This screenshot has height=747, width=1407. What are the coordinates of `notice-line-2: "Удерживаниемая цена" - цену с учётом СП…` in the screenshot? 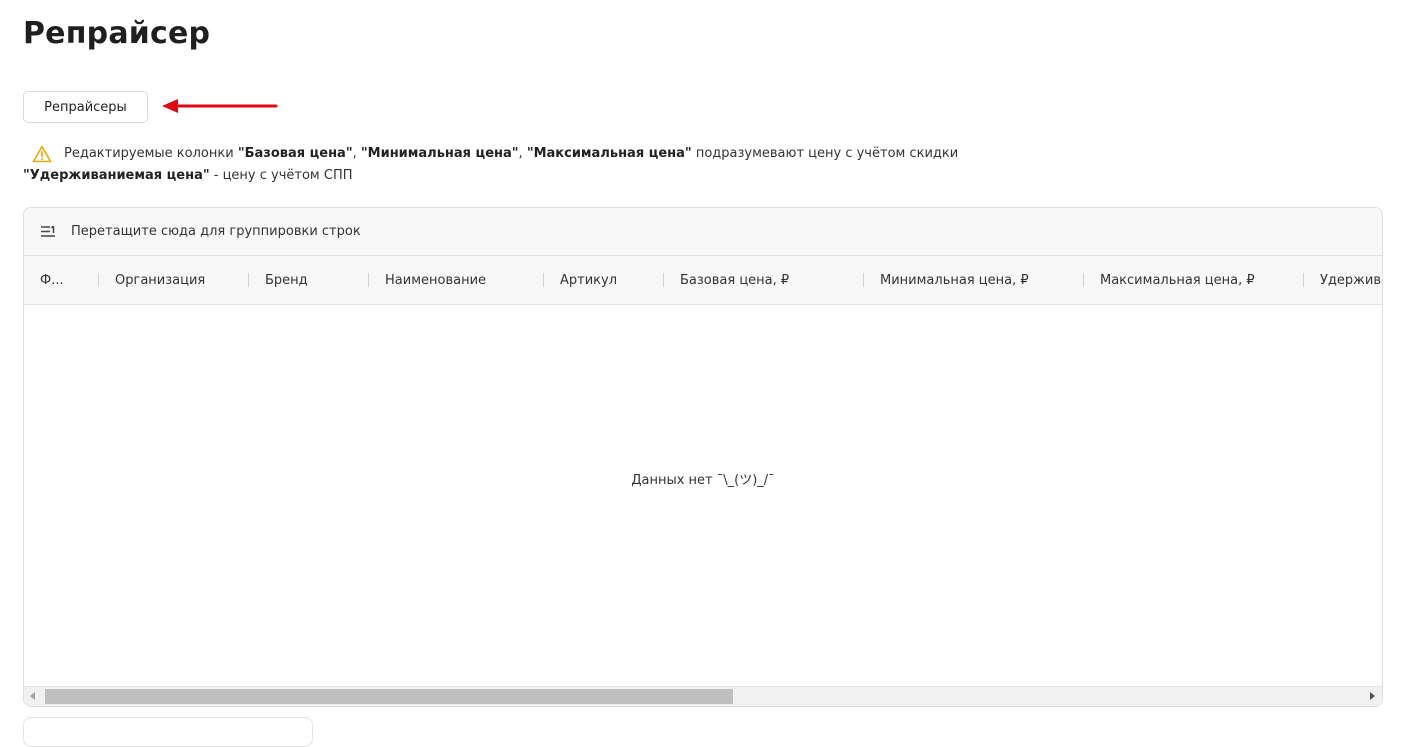 It's located at (188, 175).